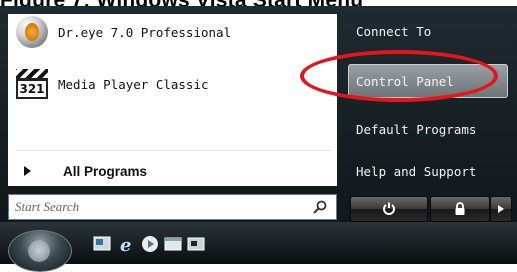 This screenshot has width=517, height=272. I want to click on link-label: Control Panel, so click(405, 81).